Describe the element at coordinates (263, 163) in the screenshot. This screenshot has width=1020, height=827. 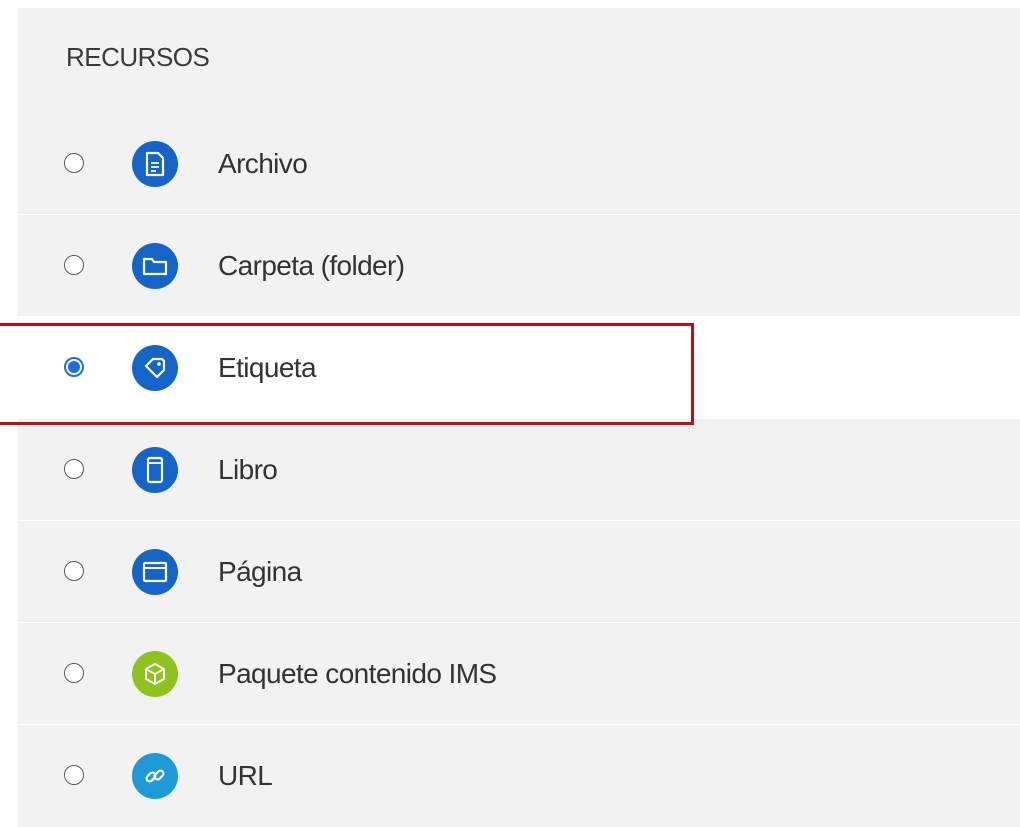
I see `option-label: Archivo` at that location.